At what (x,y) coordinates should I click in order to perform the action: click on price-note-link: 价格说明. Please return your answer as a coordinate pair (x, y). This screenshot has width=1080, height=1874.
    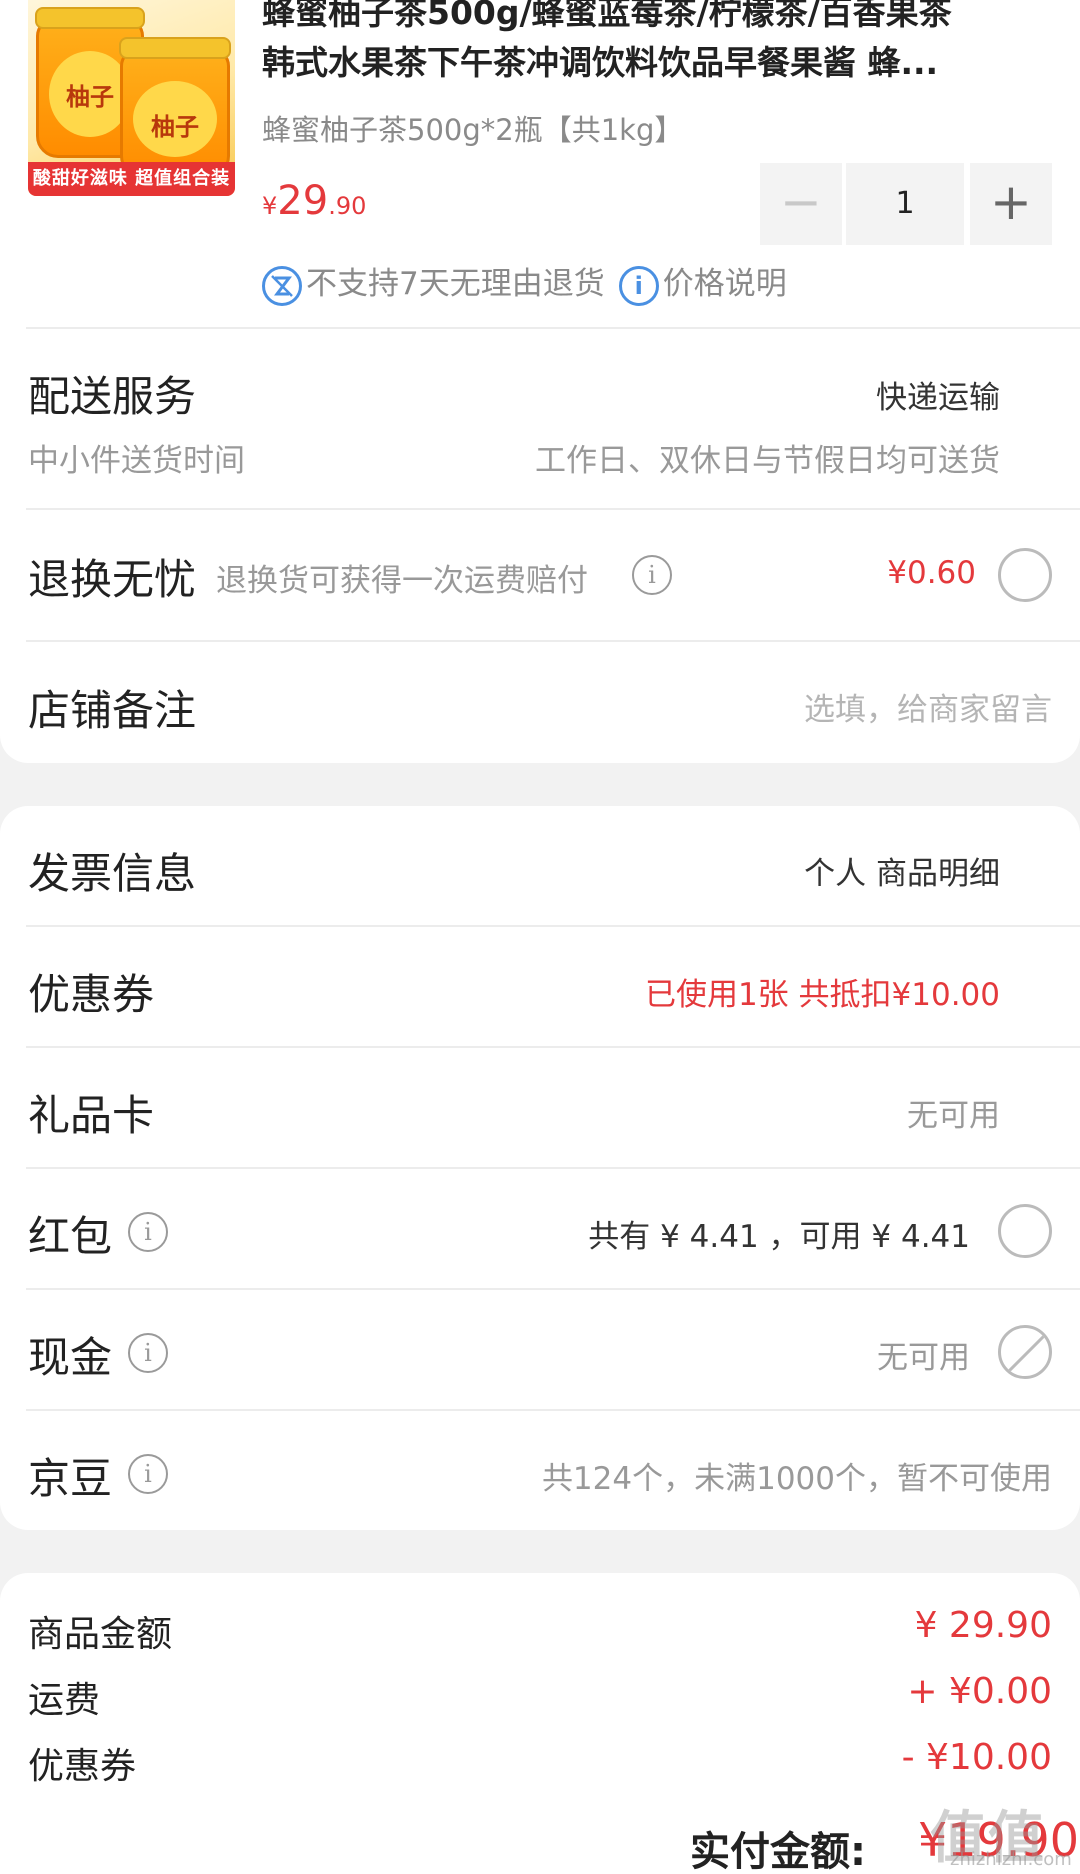
    Looking at the image, I should click on (725, 284).